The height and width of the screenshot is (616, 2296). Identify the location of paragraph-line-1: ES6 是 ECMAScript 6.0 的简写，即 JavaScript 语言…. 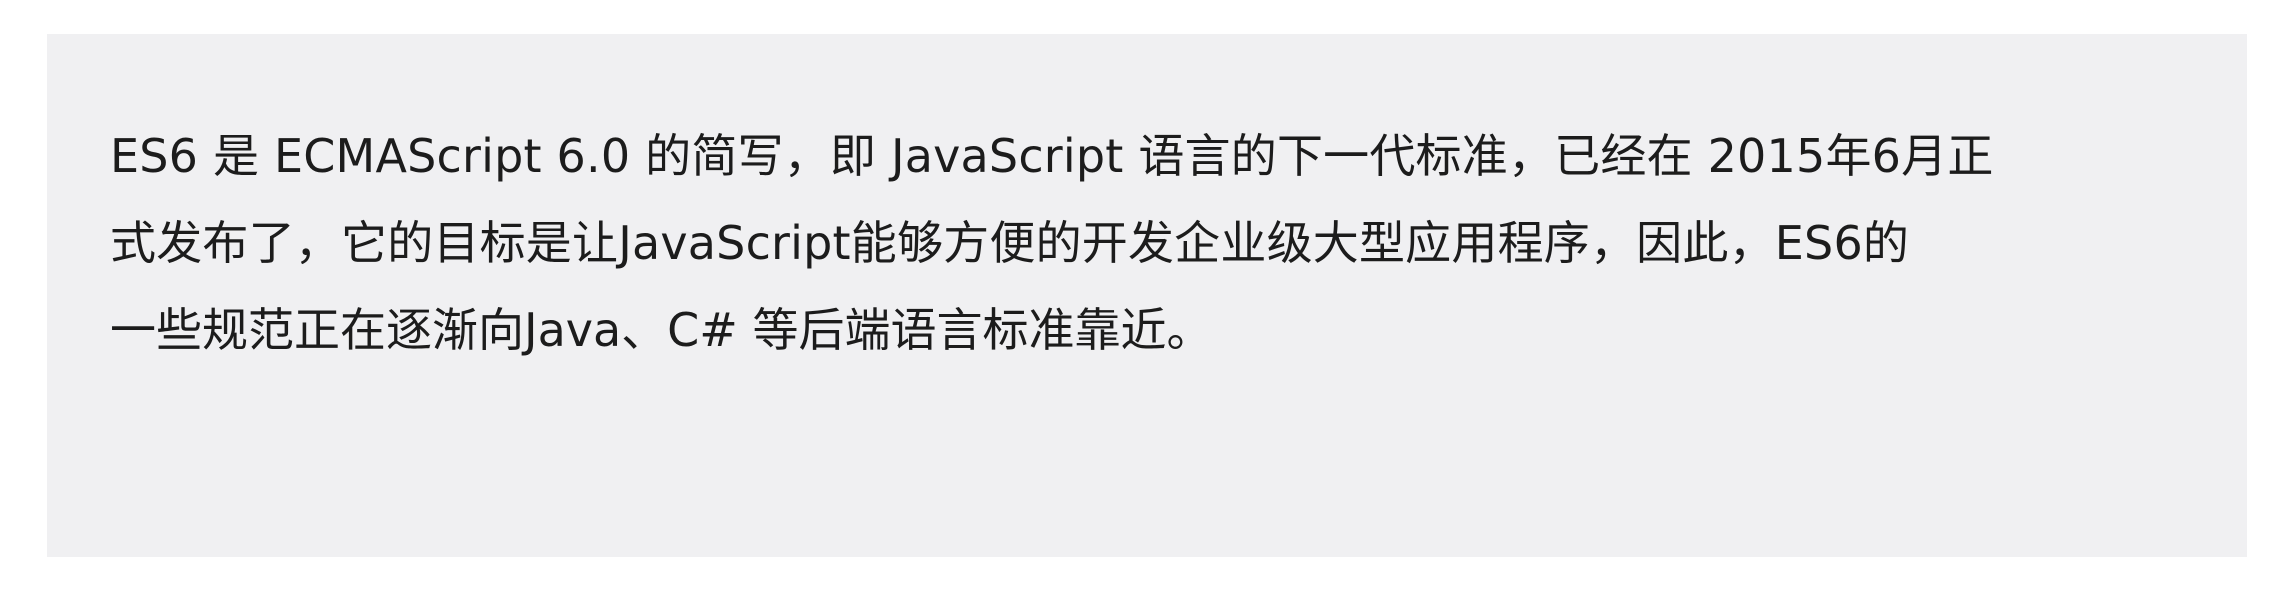
(1052, 156).